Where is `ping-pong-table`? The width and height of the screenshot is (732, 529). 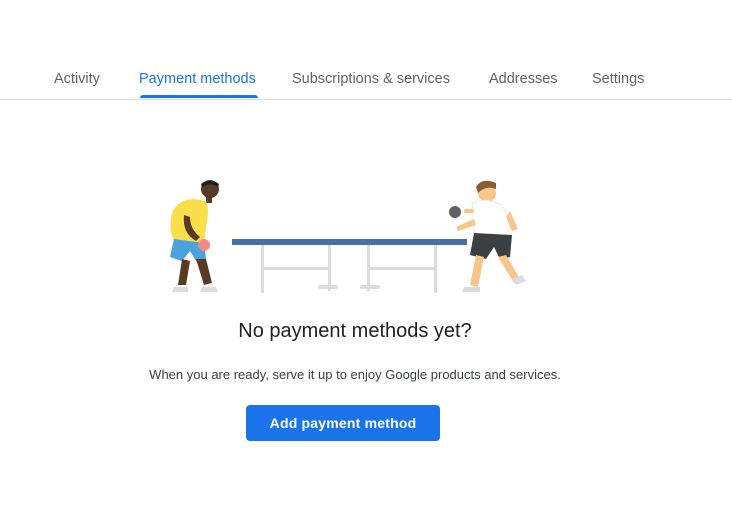 ping-pong-table is located at coordinates (349, 266).